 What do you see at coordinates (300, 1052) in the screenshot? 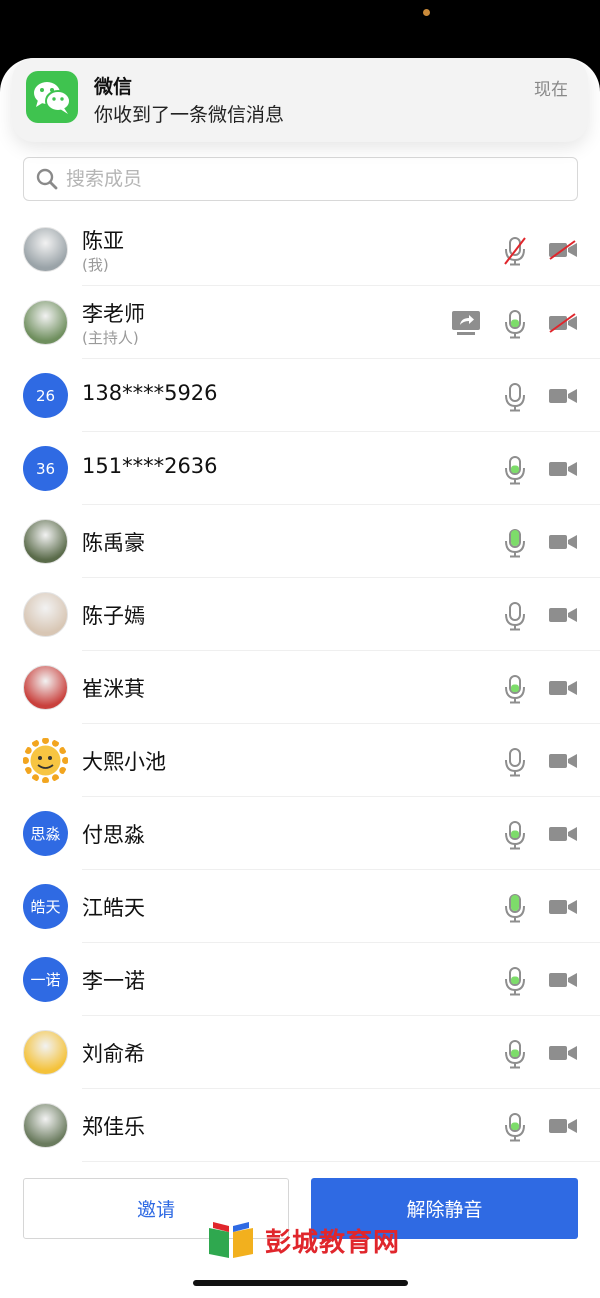
I see `member-row: 刘俞希` at bounding box center [300, 1052].